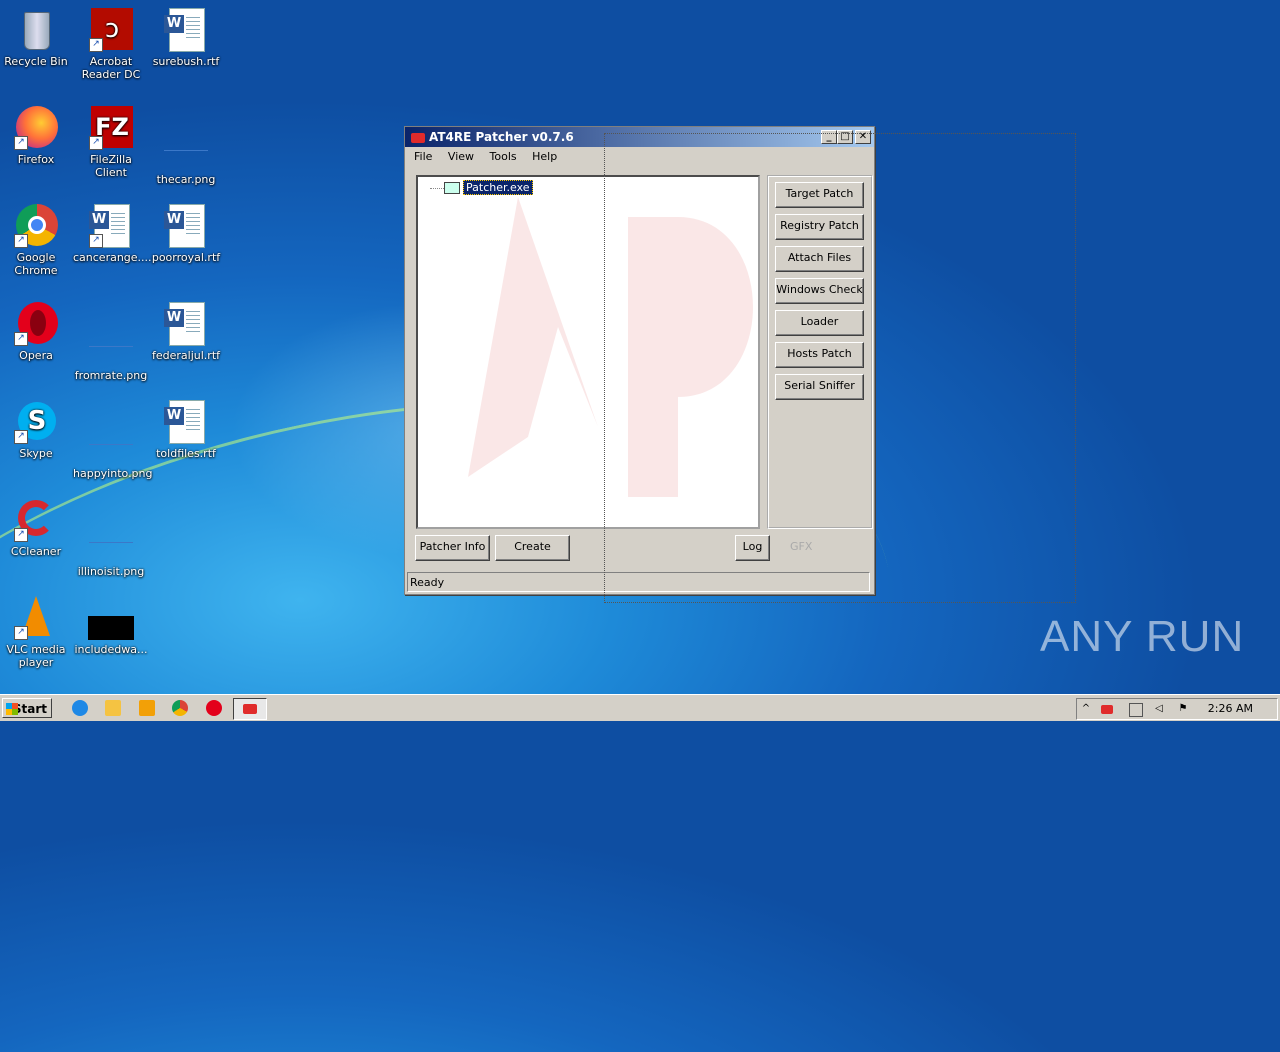 This screenshot has width=1280, height=1052. What do you see at coordinates (638, 582) in the screenshot?
I see `status-bar: Ready` at bounding box center [638, 582].